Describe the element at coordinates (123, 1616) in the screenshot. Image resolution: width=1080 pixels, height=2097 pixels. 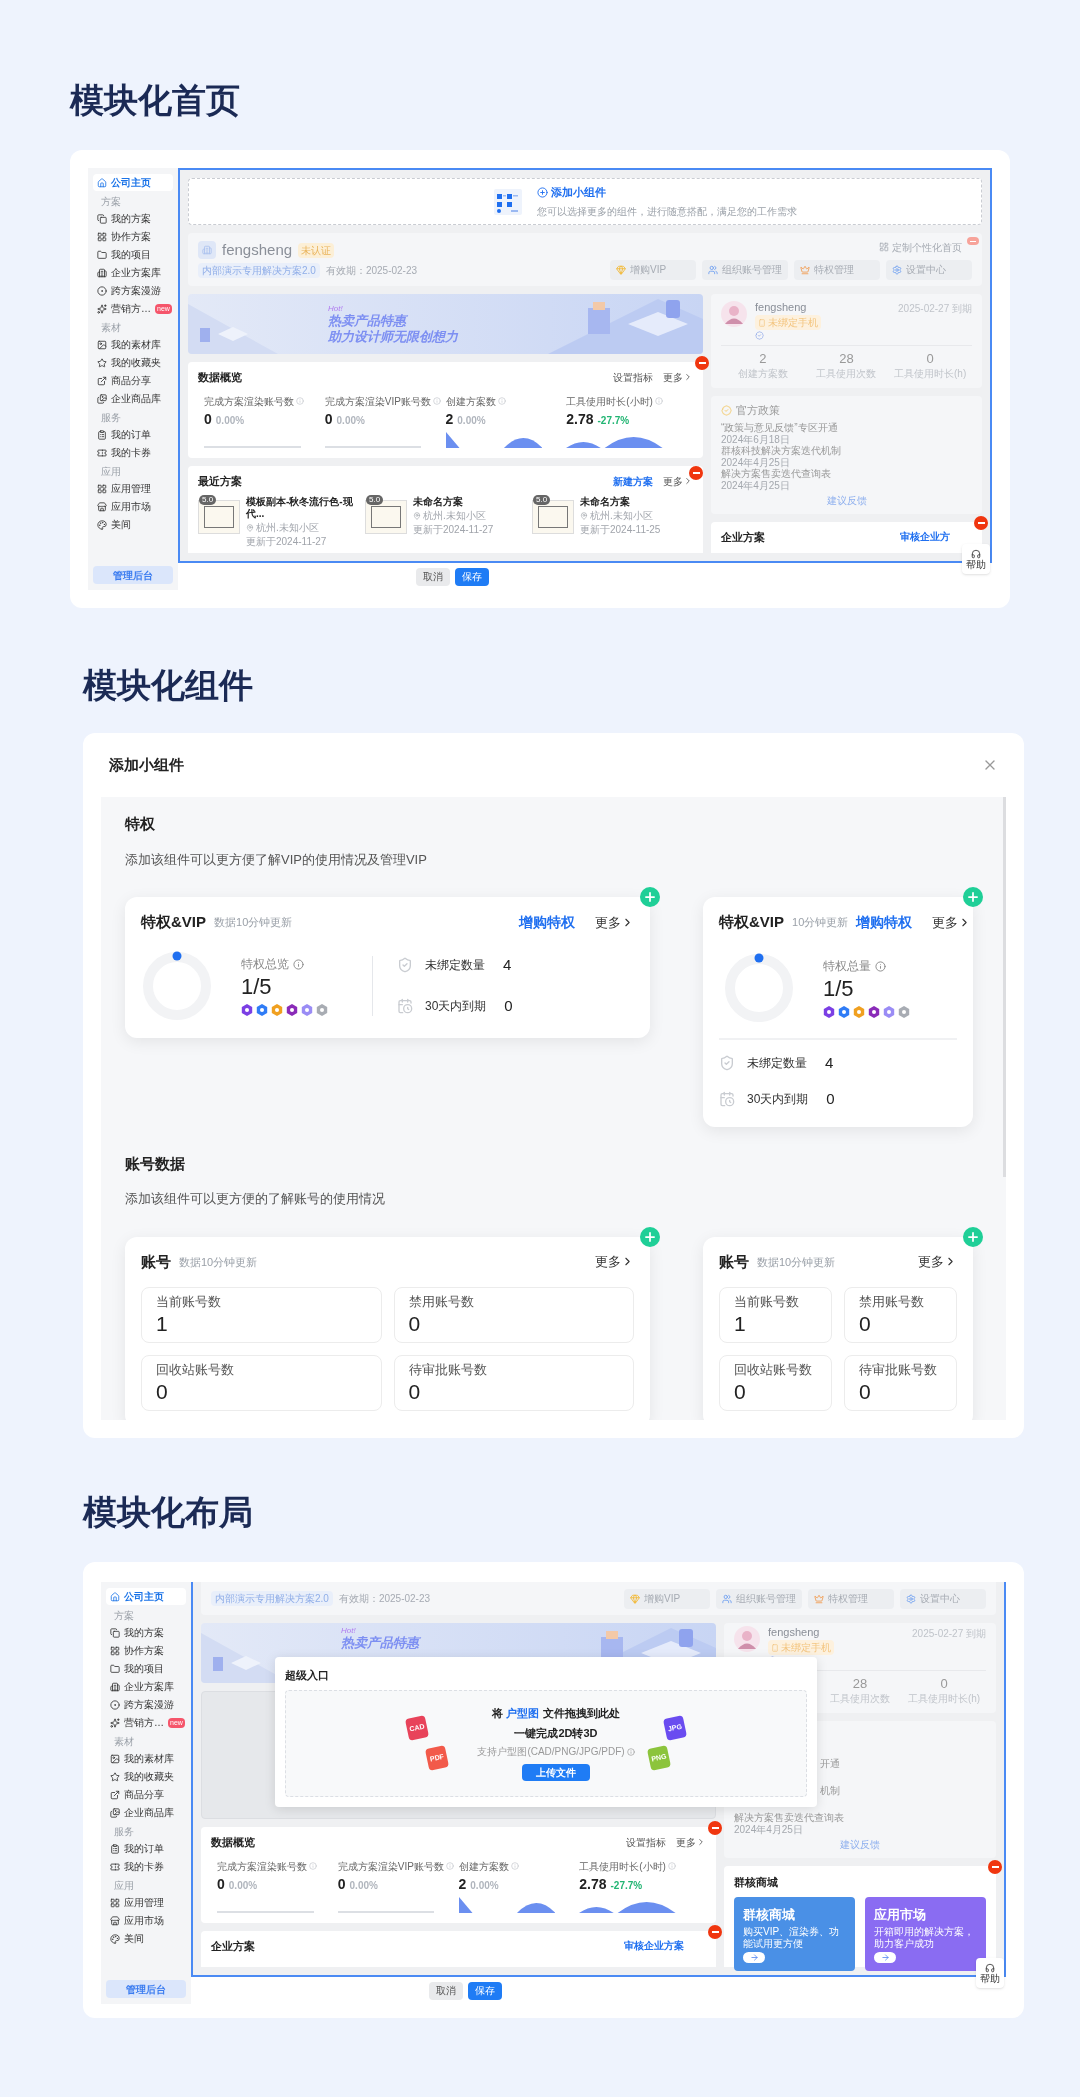
I see `sidebar-group-label: 方案` at that location.